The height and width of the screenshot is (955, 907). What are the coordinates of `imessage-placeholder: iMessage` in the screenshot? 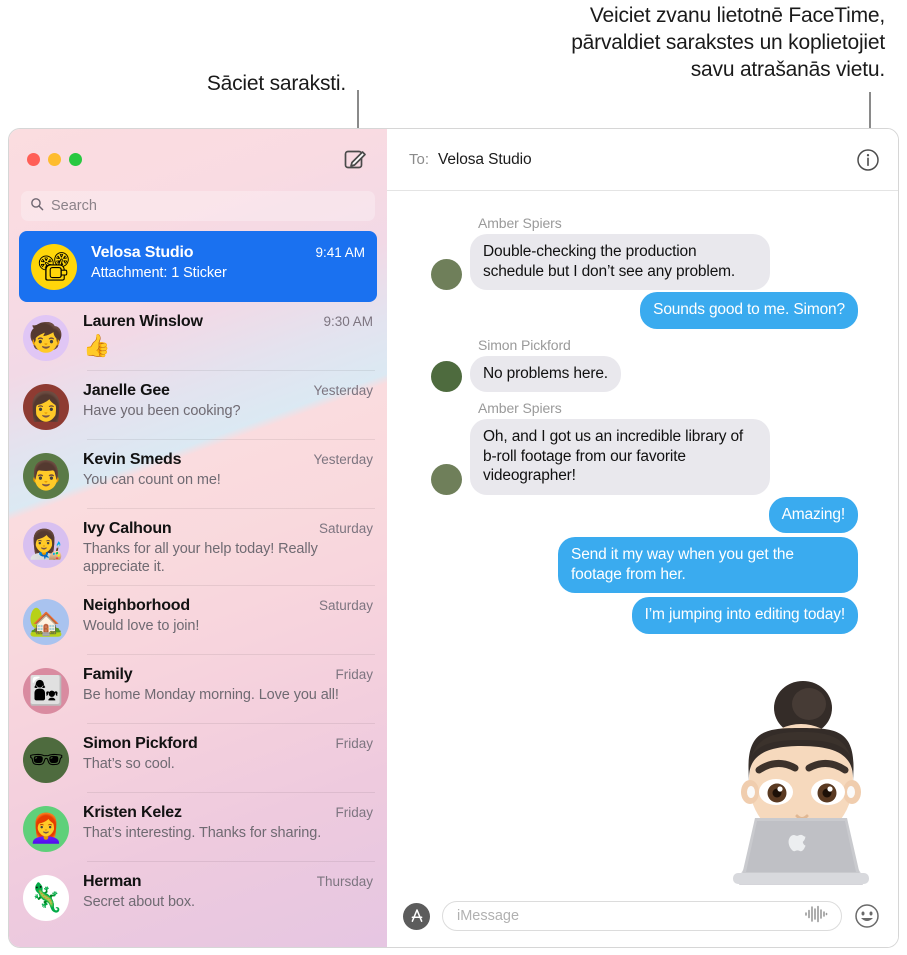 It's located at (488, 916).